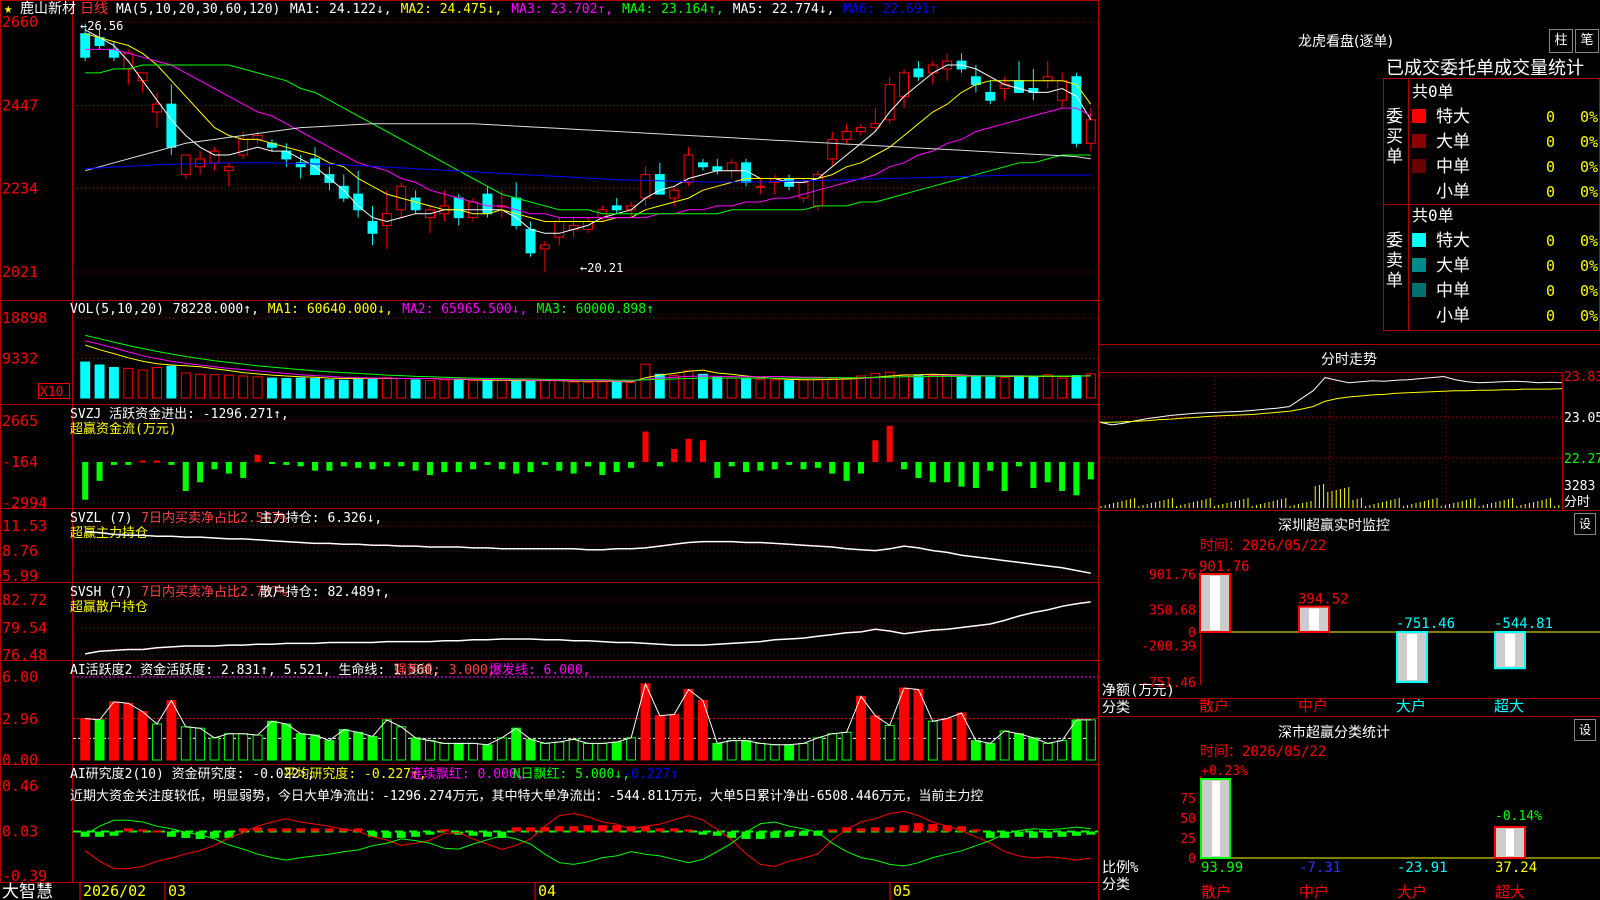 The height and width of the screenshot is (900, 1600). What do you see at coordinates (1582, 377) in the screenshot?
I see `fenshi-tick-0: 23.83` at bounding box center [1582, 377].